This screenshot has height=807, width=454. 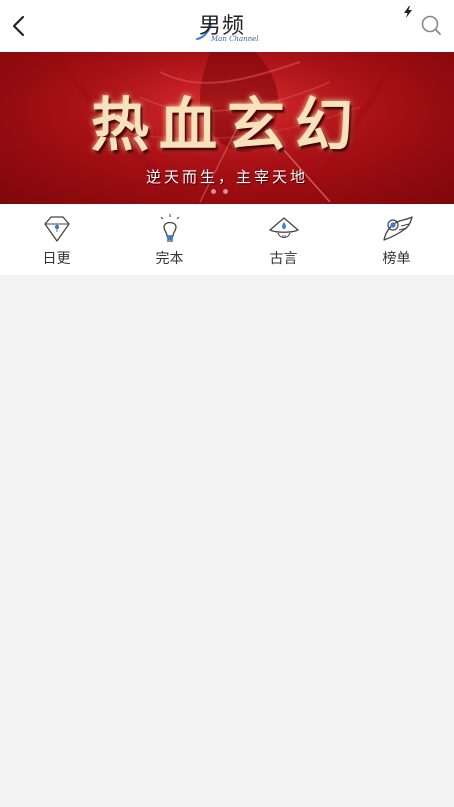 I want to click on eye-wing-icon, so click(x=398, y=228).